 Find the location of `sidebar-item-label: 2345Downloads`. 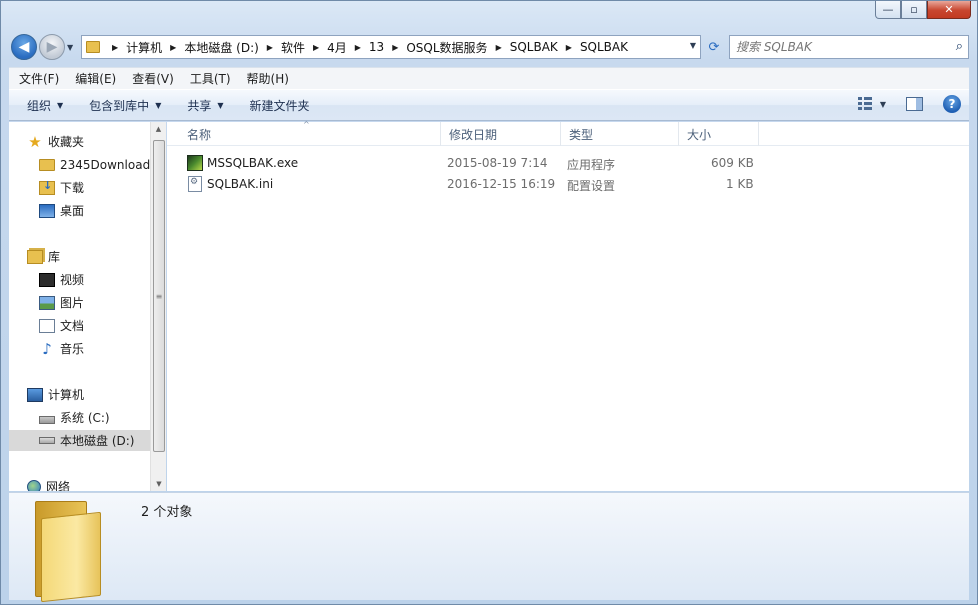

sidebar-item-label: 2345Downloads is located at coordinates (105, 164).